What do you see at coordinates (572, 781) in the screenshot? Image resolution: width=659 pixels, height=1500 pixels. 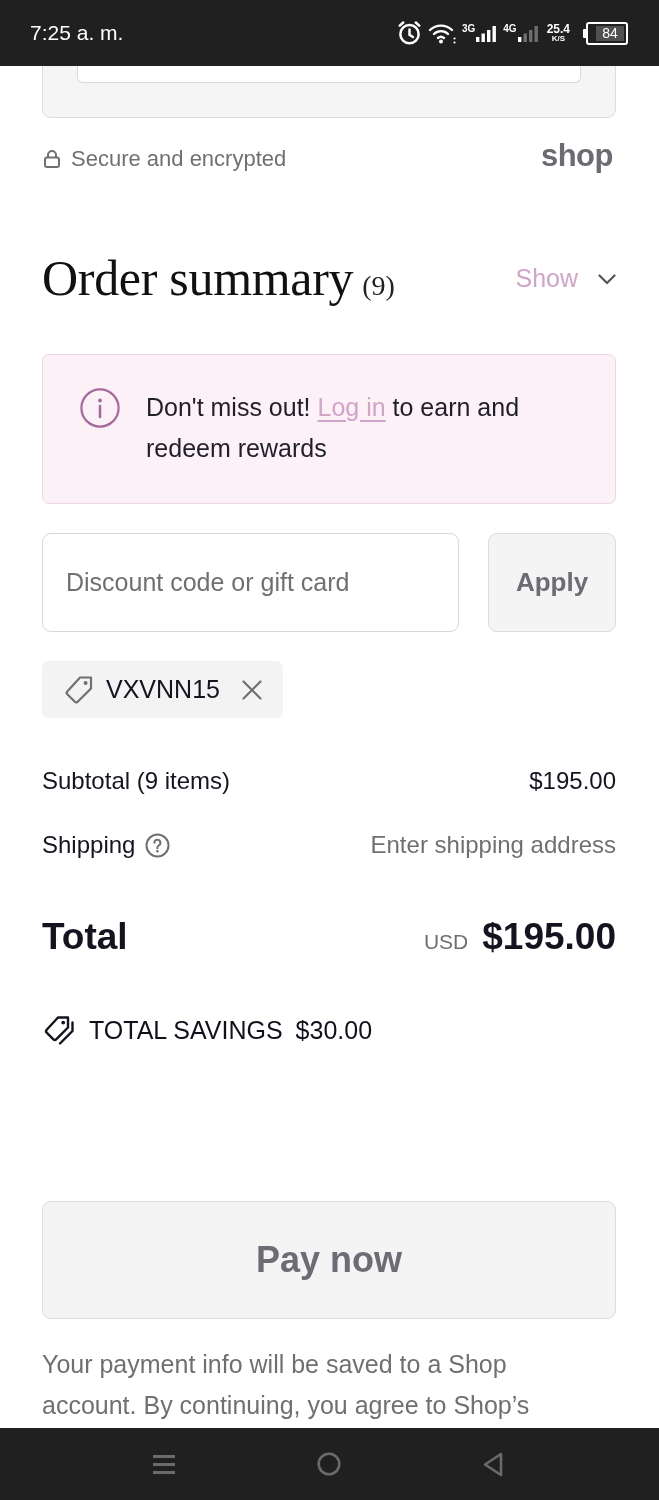 I see `summary-value: $195.00` at bounding box center [572, 781].